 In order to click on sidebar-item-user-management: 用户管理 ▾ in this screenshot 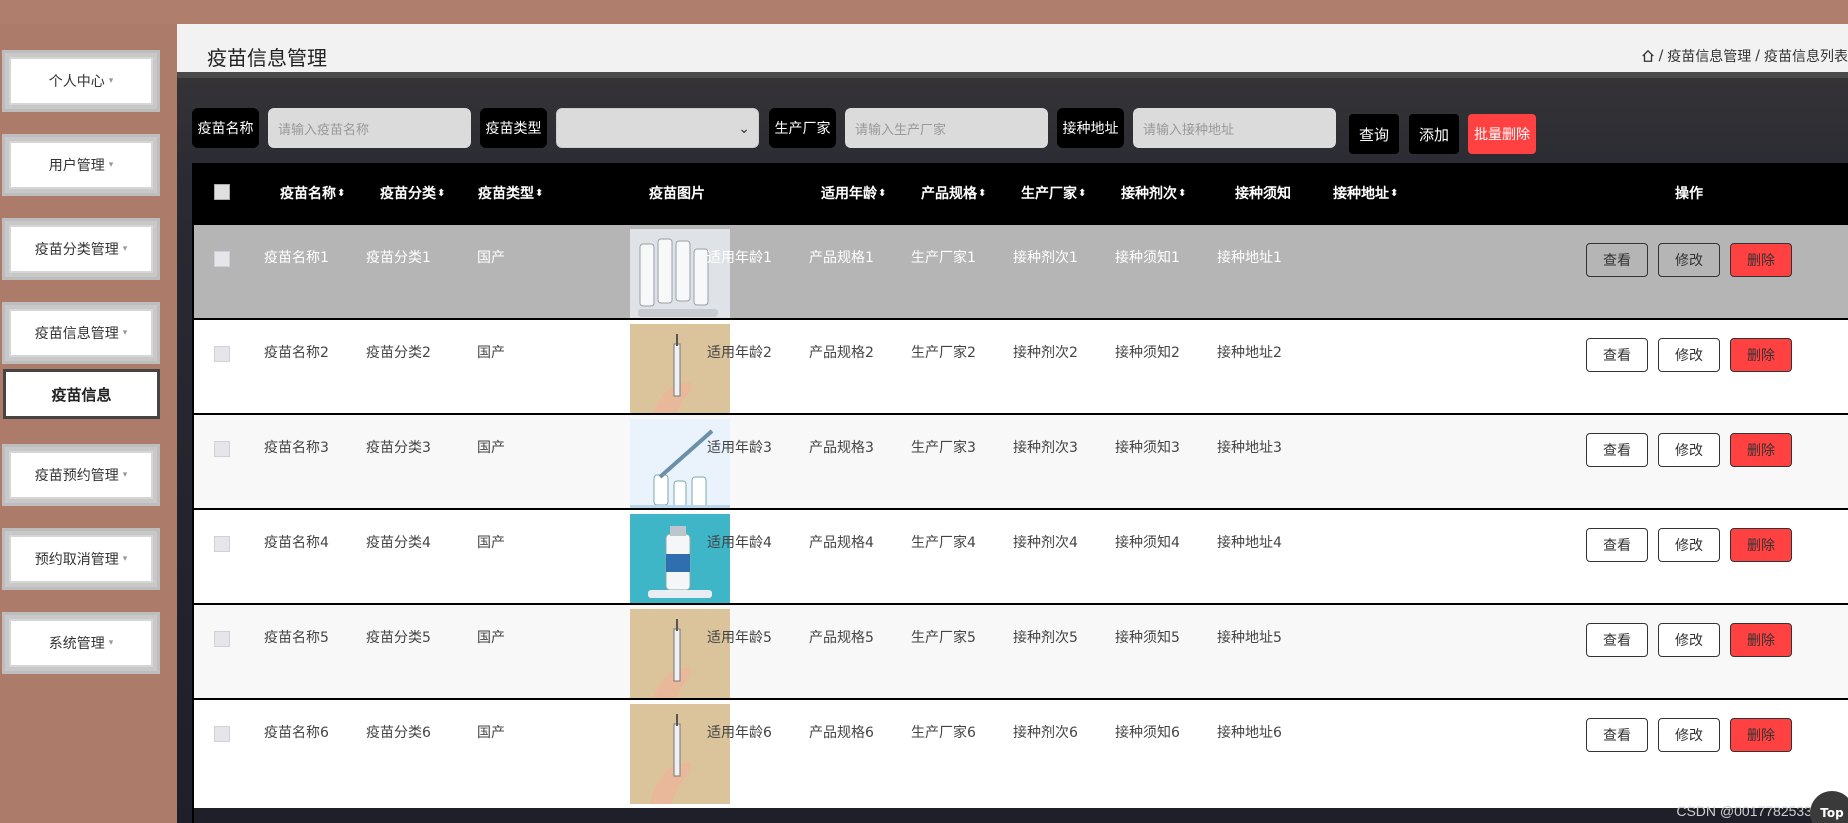, I will do `click(81, 165)`.